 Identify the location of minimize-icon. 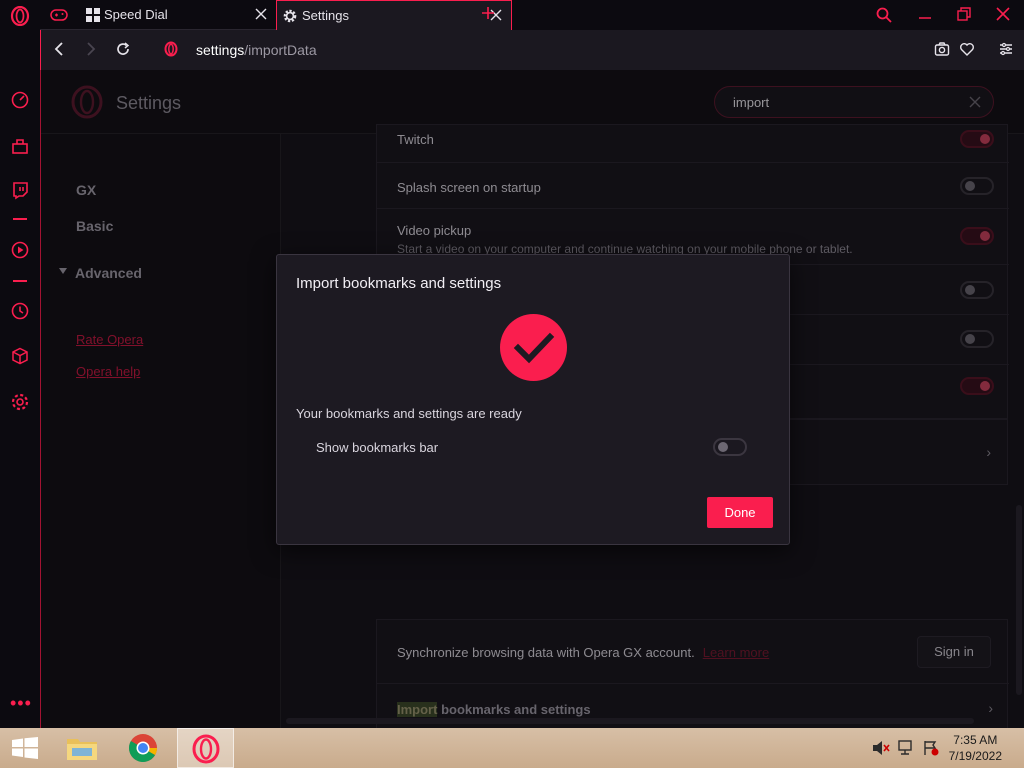
(925, 14).